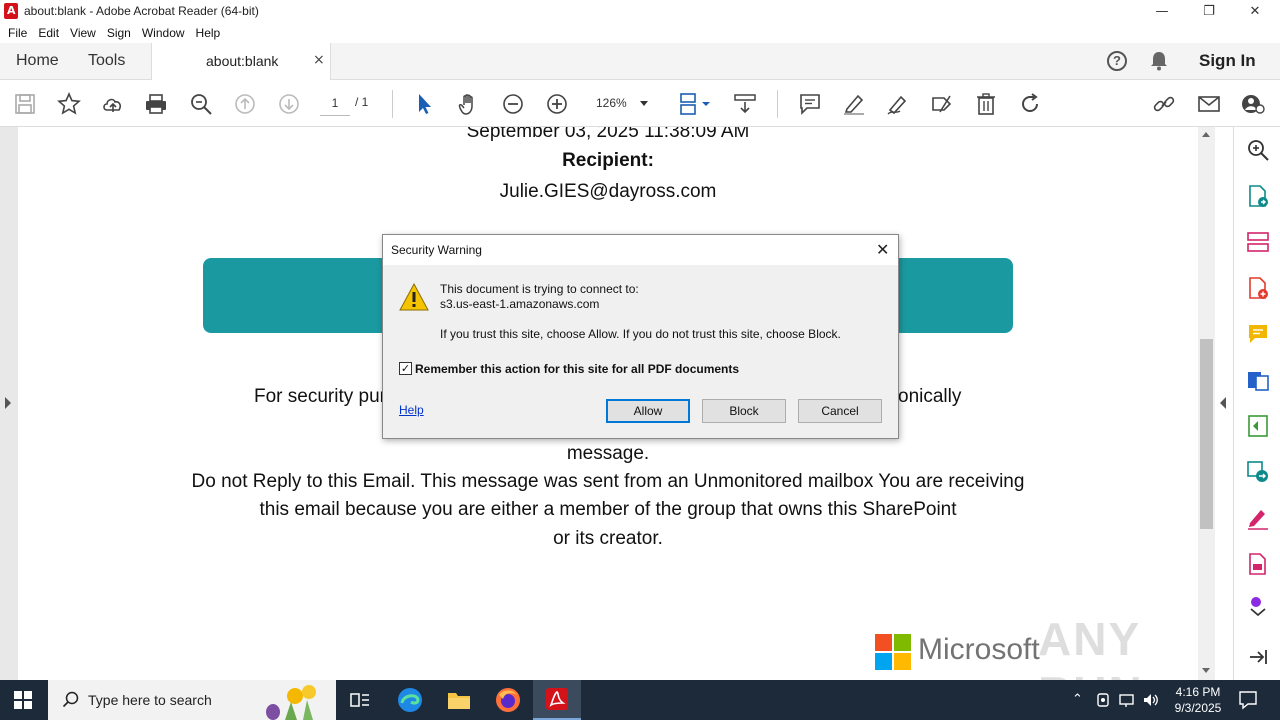  I want to click on search-placeholder: Type here to search, so click(150, 700).